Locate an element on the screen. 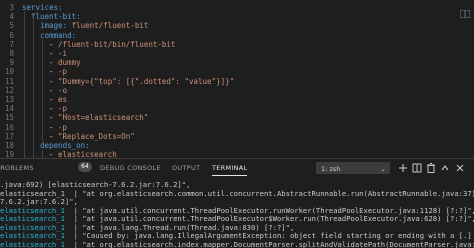  code-token: - is located at coordinates (54, 154).